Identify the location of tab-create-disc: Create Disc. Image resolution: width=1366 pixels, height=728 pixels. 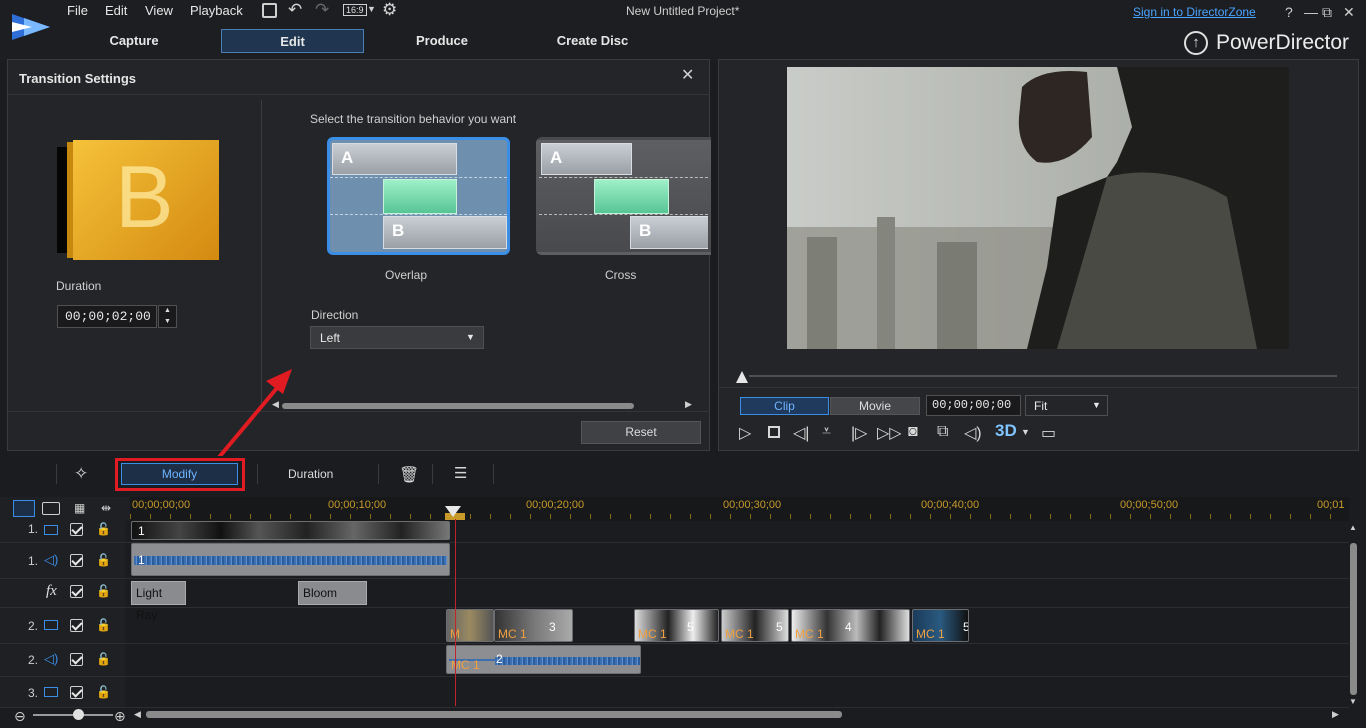
(592, 41).